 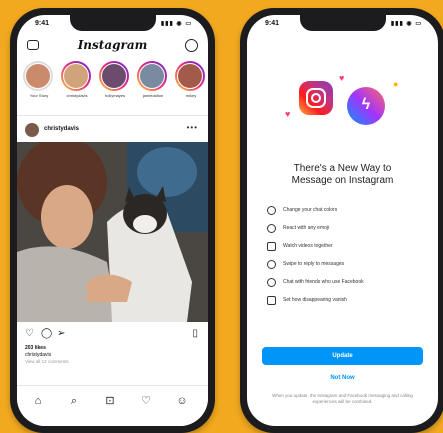 What do you see at coordinates (114, 95) in the screenshot?
I see `story-name: hollymayes` at bounding box center [114, 95].